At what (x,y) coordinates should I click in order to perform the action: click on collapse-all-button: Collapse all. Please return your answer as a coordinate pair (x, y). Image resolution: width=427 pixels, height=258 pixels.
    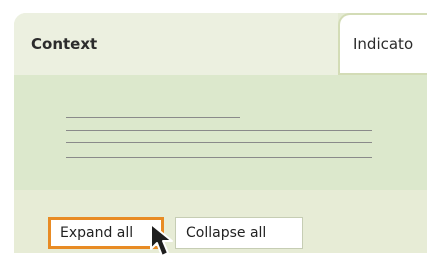
    Looking at the image, I should click on (239, 233).